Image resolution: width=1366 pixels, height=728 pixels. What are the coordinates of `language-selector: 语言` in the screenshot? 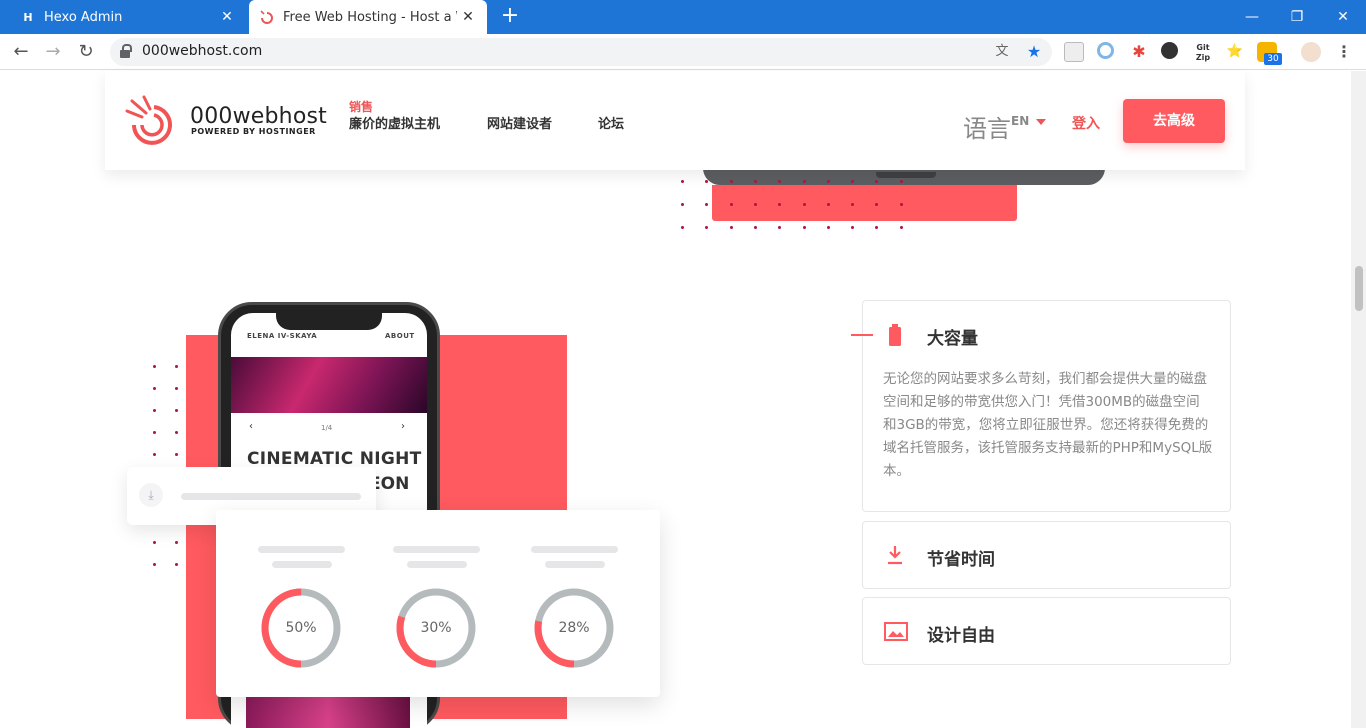 It's located at (987, 126).